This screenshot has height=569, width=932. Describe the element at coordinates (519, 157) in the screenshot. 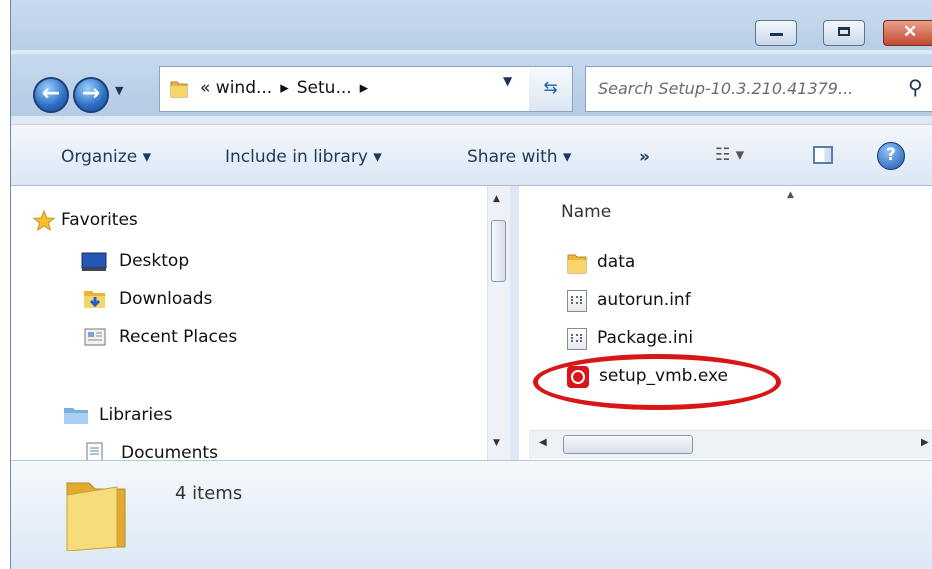

I see `share-with-menu: Share with ▾` at that location.